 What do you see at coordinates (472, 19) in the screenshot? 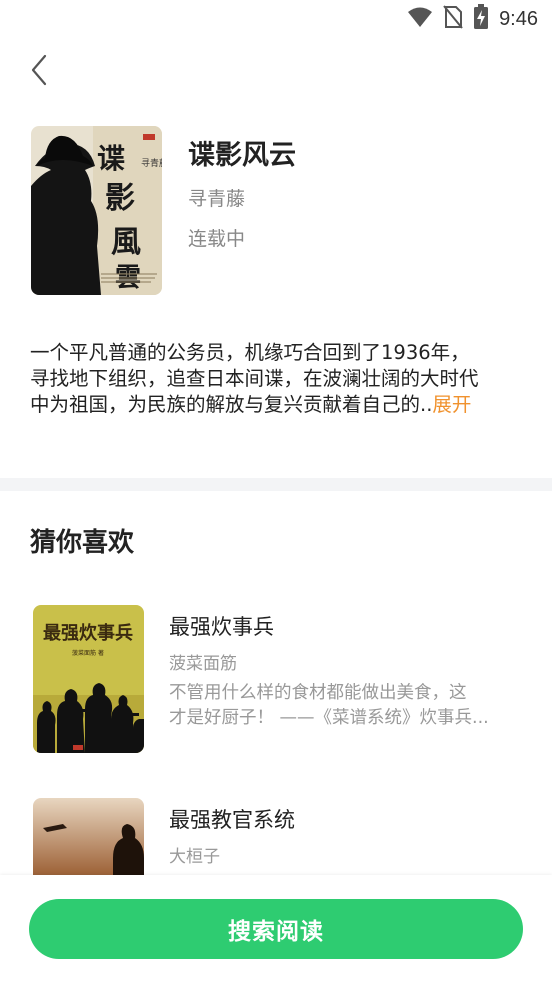
I see `status-icons: 9:46` at bounding box center [472, 19].